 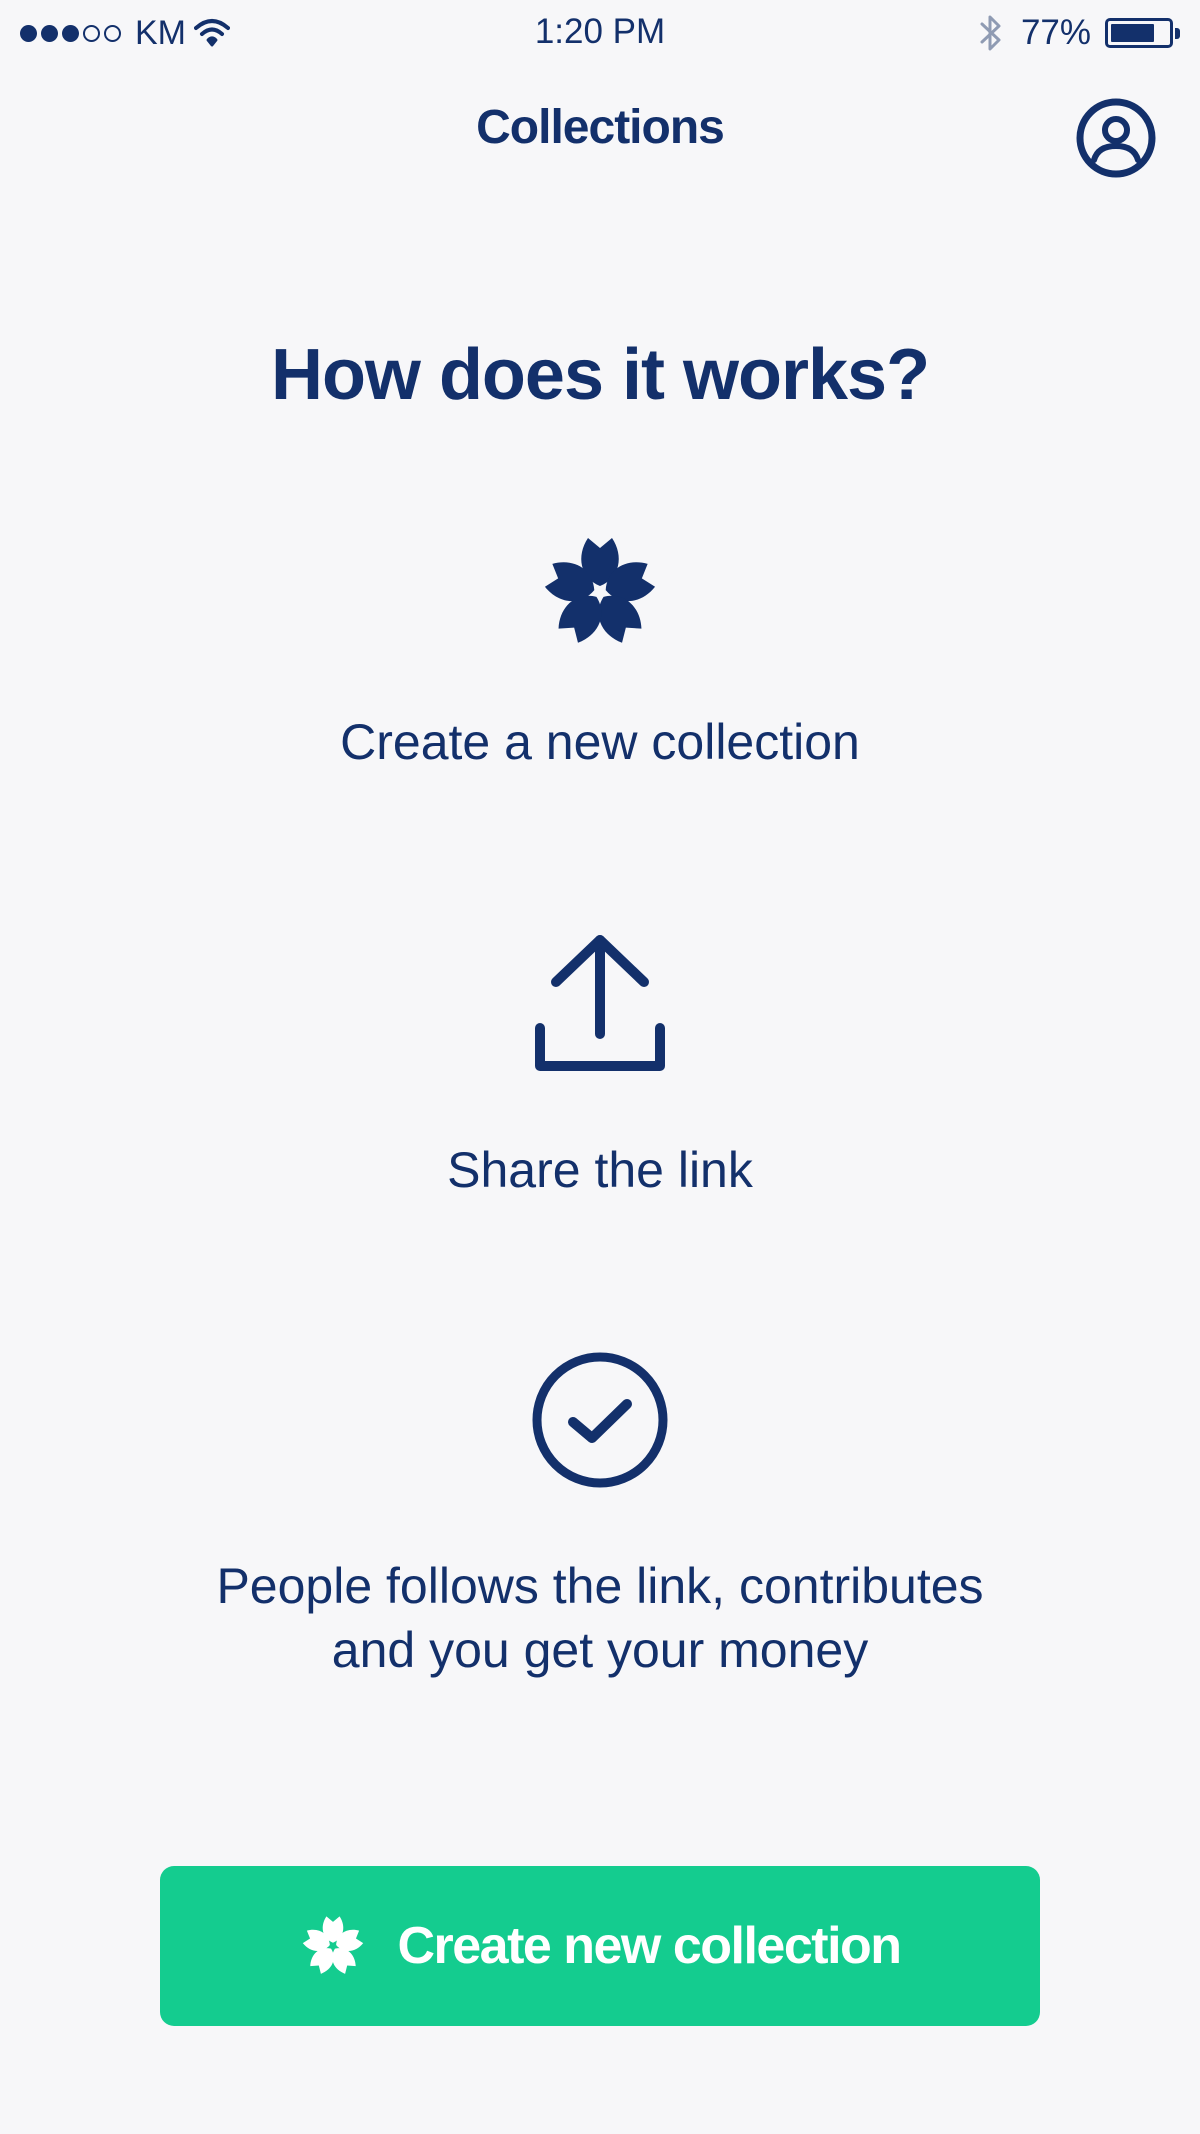 What do you see at coordinates (1055, 32) in the screenshot?
I see `battery-percent: 77%` at bounding box center [1055, 32].